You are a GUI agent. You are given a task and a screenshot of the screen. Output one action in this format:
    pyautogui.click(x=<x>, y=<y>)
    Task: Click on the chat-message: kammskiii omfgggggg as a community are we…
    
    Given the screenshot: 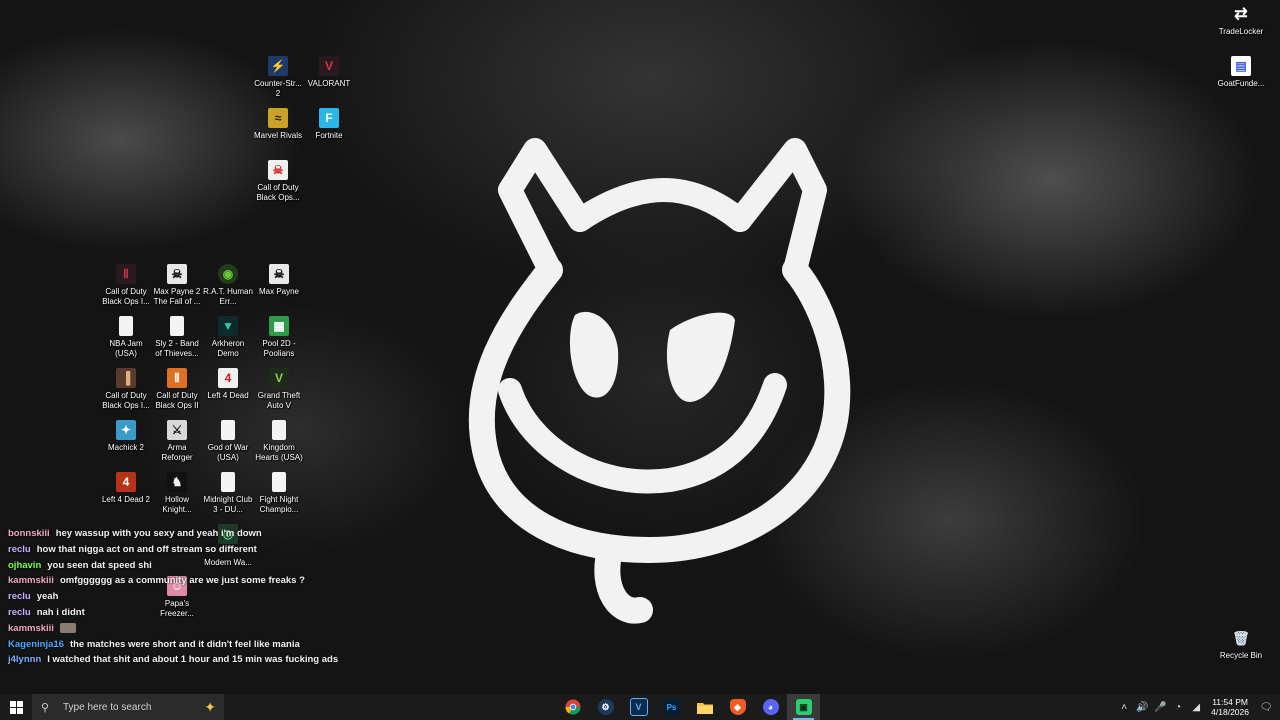 What is the action you would take?
    pyautogui.click(x=268, y=581)
    